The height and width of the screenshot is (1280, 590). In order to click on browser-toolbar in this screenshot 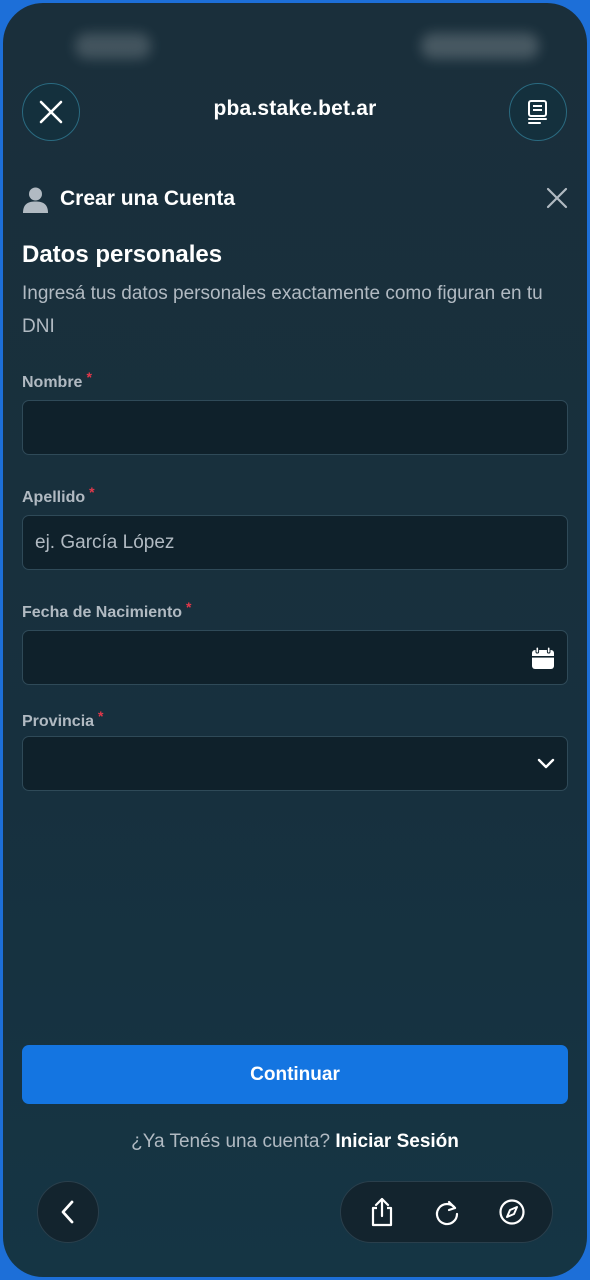, I will do `click(446, 1212)`.